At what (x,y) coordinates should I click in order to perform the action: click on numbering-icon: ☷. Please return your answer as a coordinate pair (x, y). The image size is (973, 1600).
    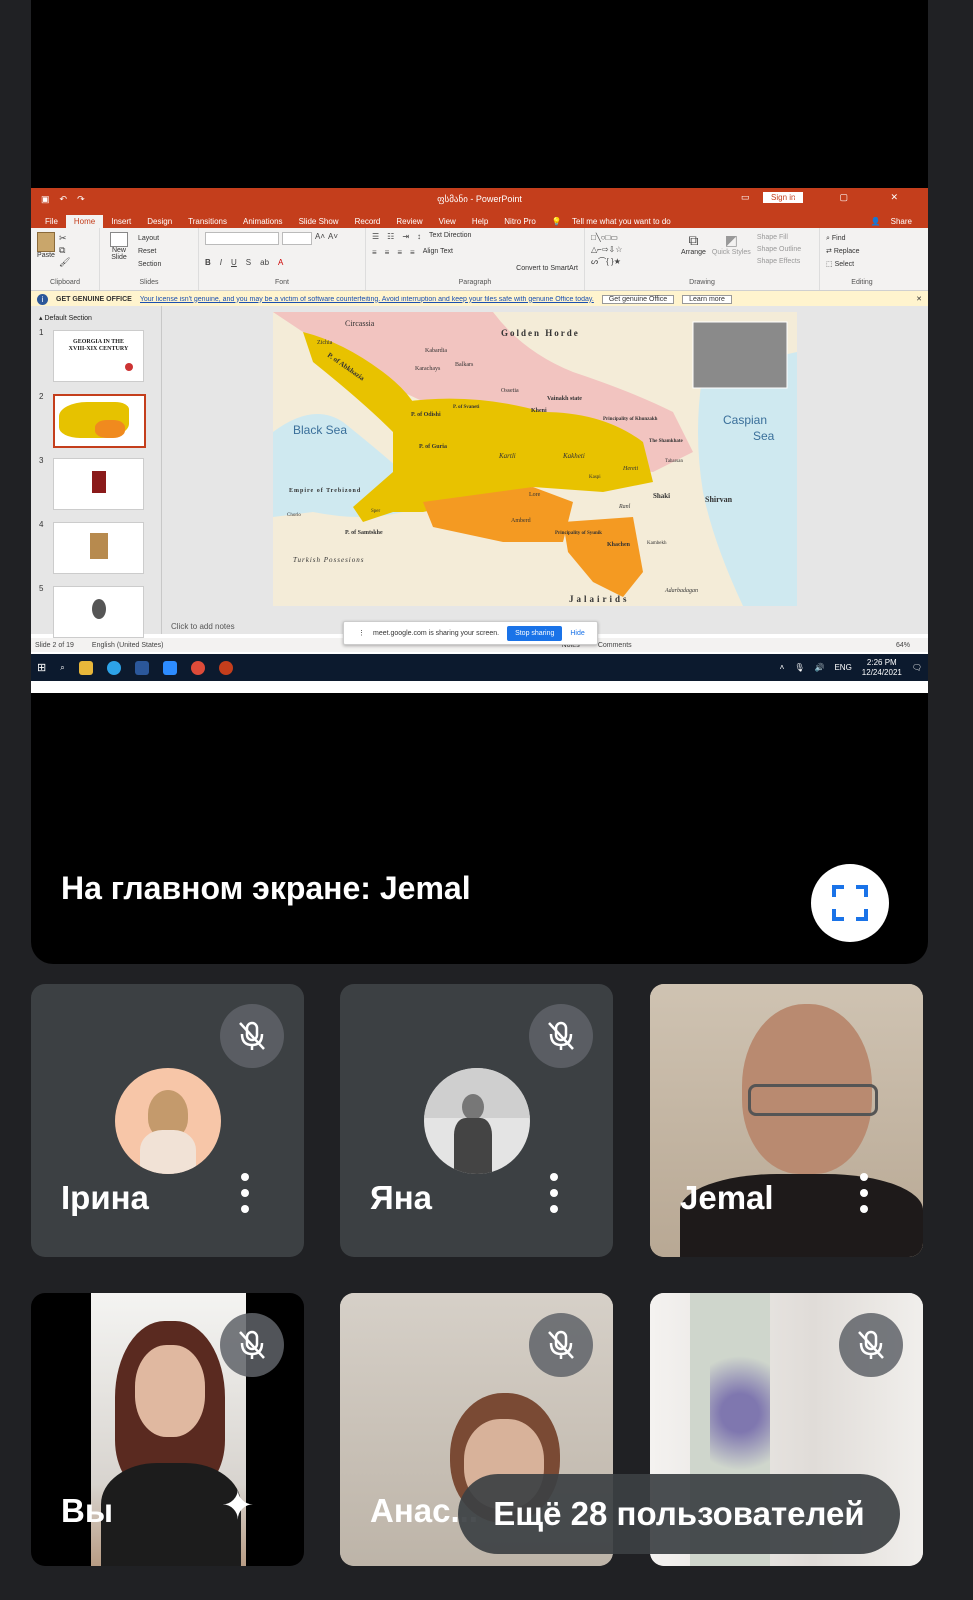
    Looking at the image, I should click on (390, 236).